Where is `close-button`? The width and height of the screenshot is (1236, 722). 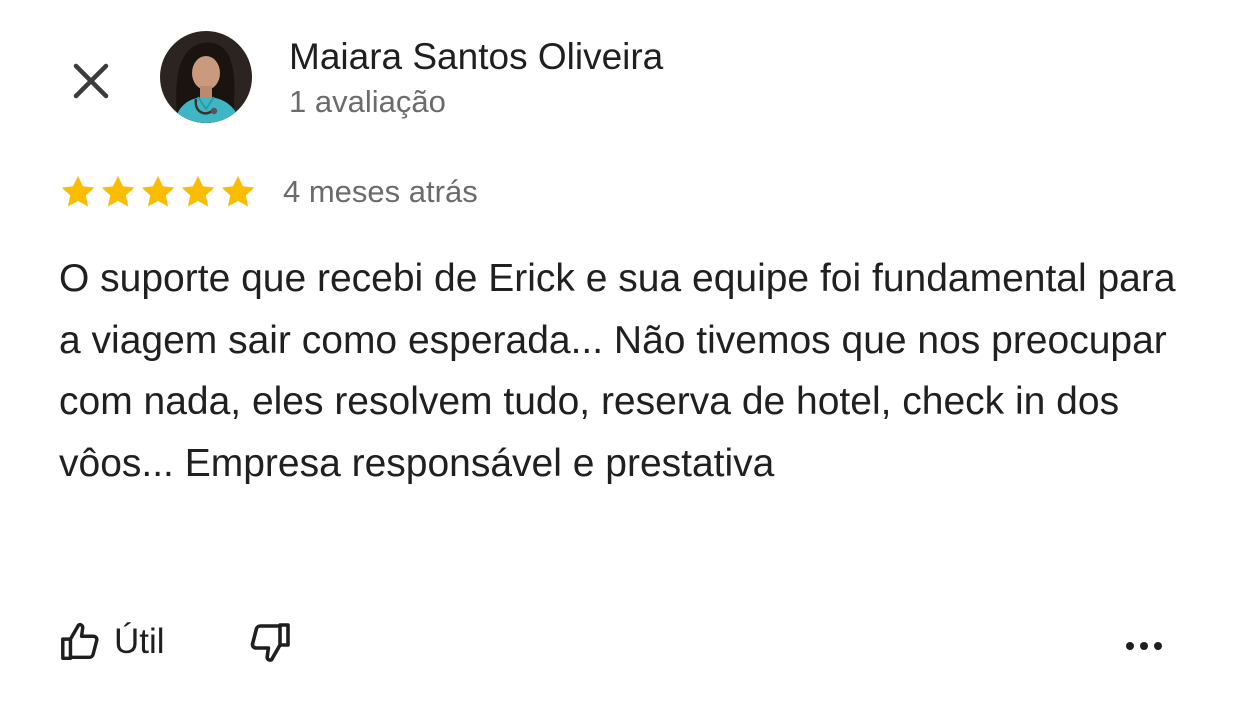 close-button is located at coordinates (91, 81).